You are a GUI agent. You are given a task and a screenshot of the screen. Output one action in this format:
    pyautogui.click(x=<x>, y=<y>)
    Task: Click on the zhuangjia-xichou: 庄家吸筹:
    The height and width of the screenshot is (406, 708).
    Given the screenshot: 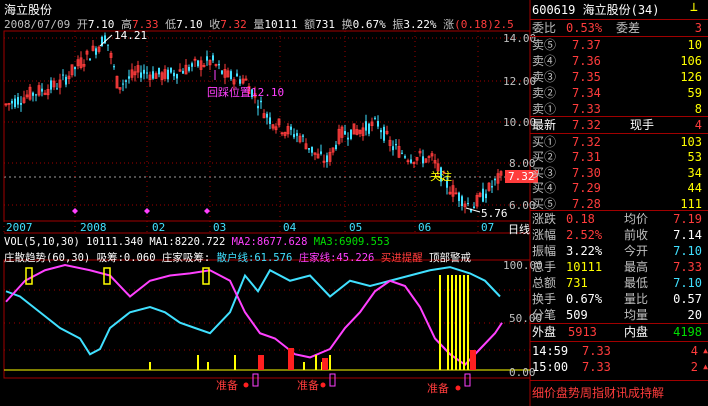 What is the action you would take?
    pyautogui.click(x=186, y=258)
    